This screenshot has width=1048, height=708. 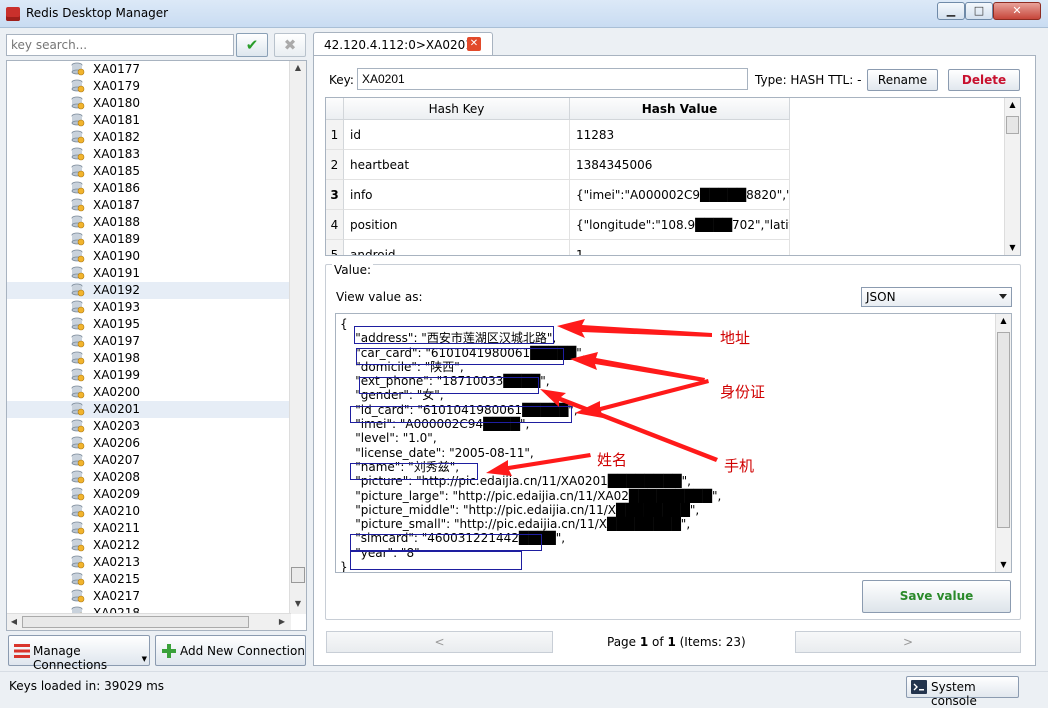 What do you see at coordinates (116, 341) in the screenshot?
I see `tree-key-label: XA0197` at bounding box center [116, 341].